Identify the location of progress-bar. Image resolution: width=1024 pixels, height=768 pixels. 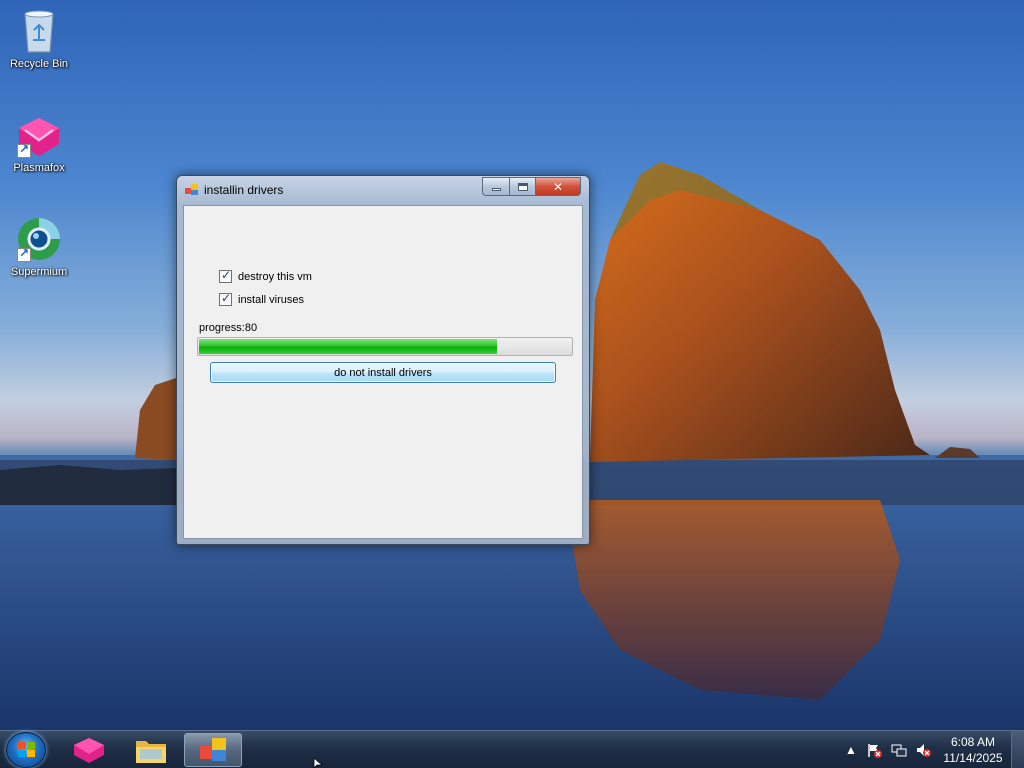
(385, 346).